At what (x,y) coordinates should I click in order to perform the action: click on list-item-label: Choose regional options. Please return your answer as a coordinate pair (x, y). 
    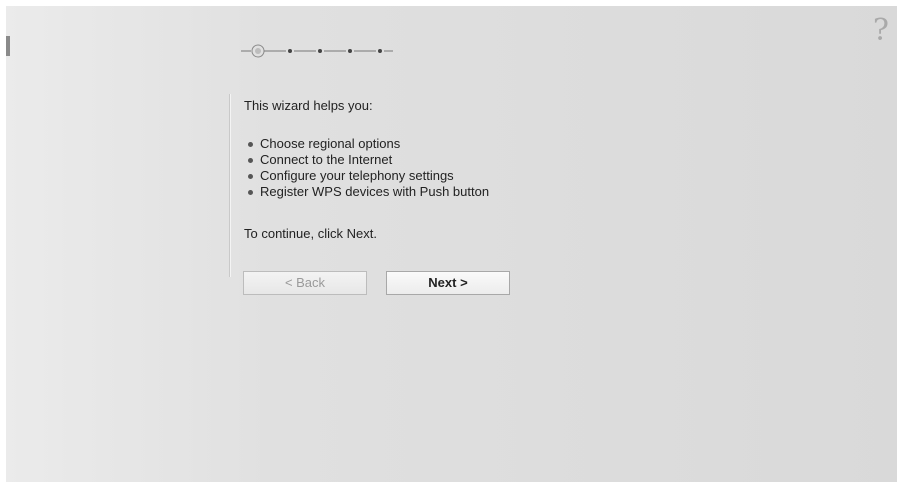
    Looking at the image, I should click on (330, 143).